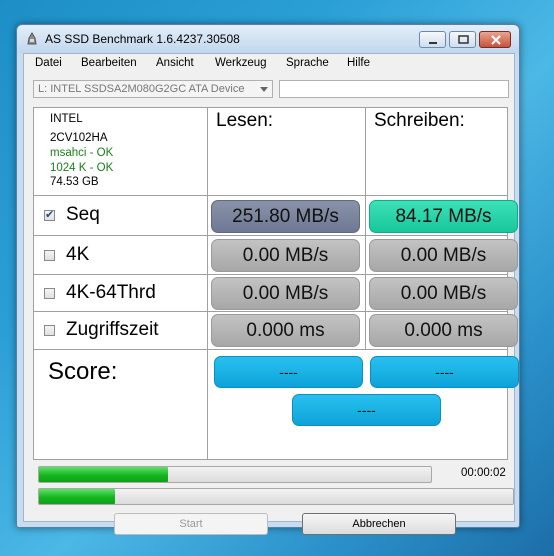 This screenshot has height=556, width=554. Describe the element at coordinates (285, 330) in the screenshot. I see `access-time-read-result: 0.000 ms` at that location.